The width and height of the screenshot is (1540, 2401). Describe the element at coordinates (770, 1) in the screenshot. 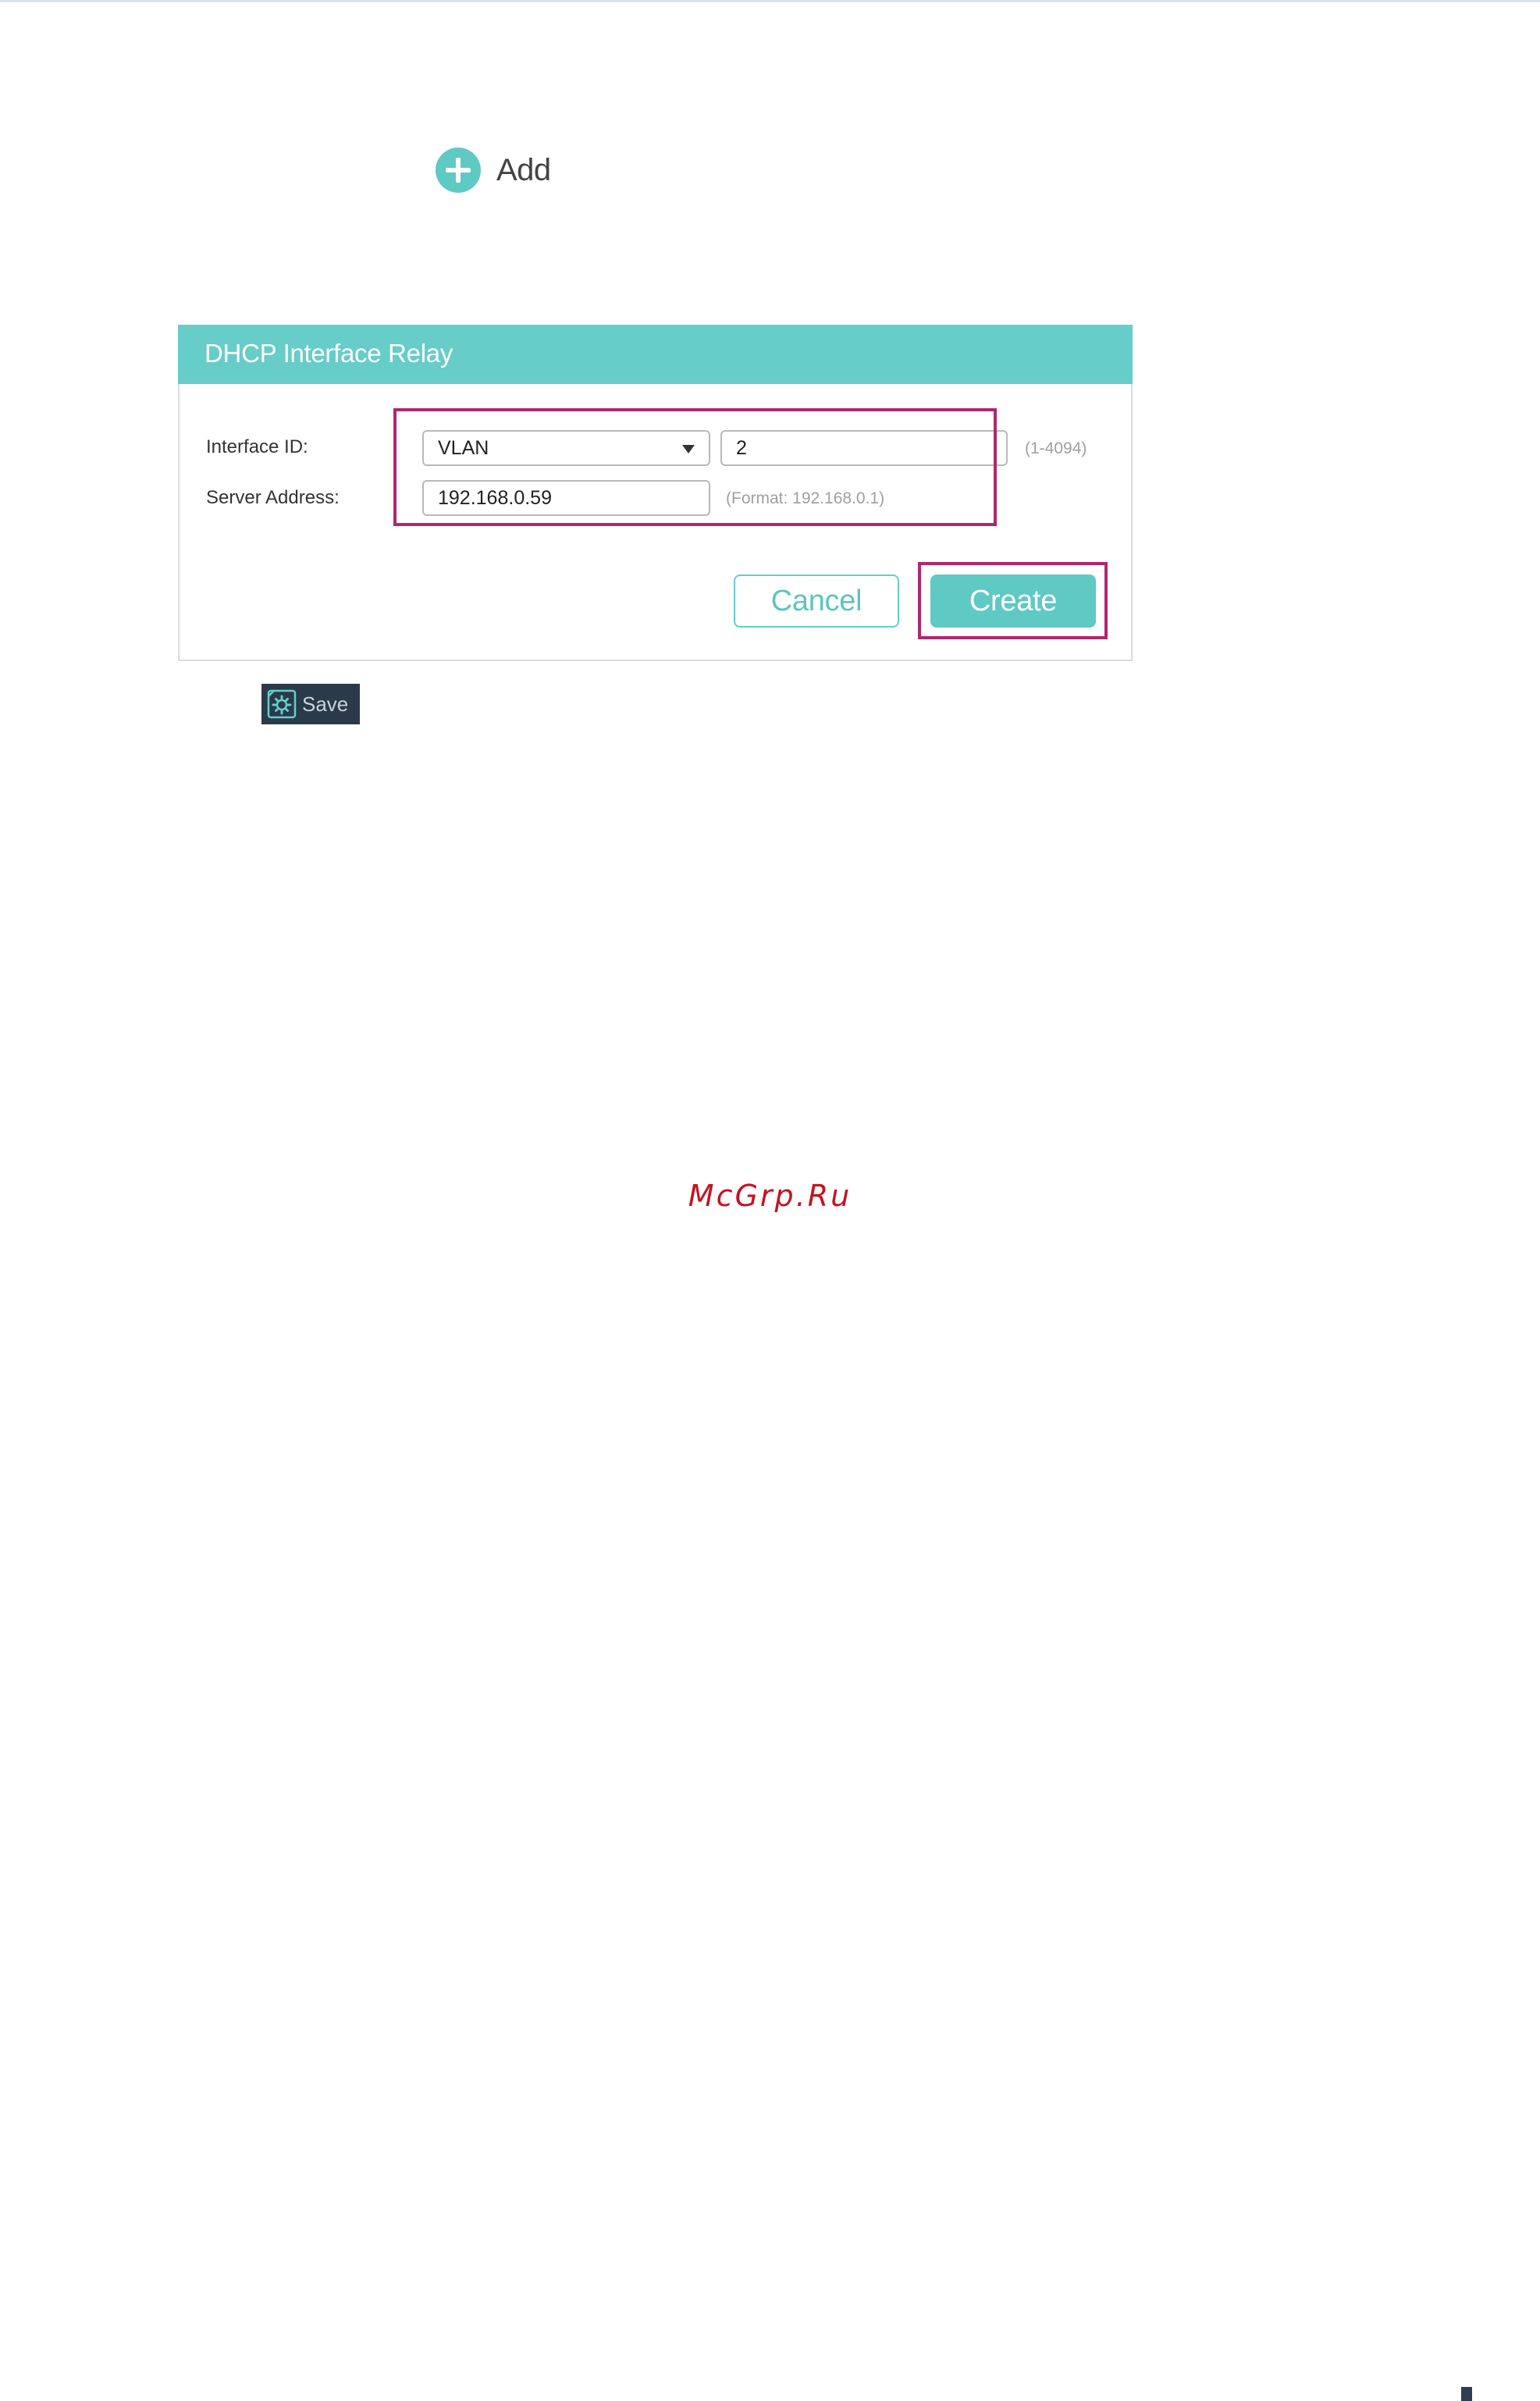

I see `top-divider` at that location.